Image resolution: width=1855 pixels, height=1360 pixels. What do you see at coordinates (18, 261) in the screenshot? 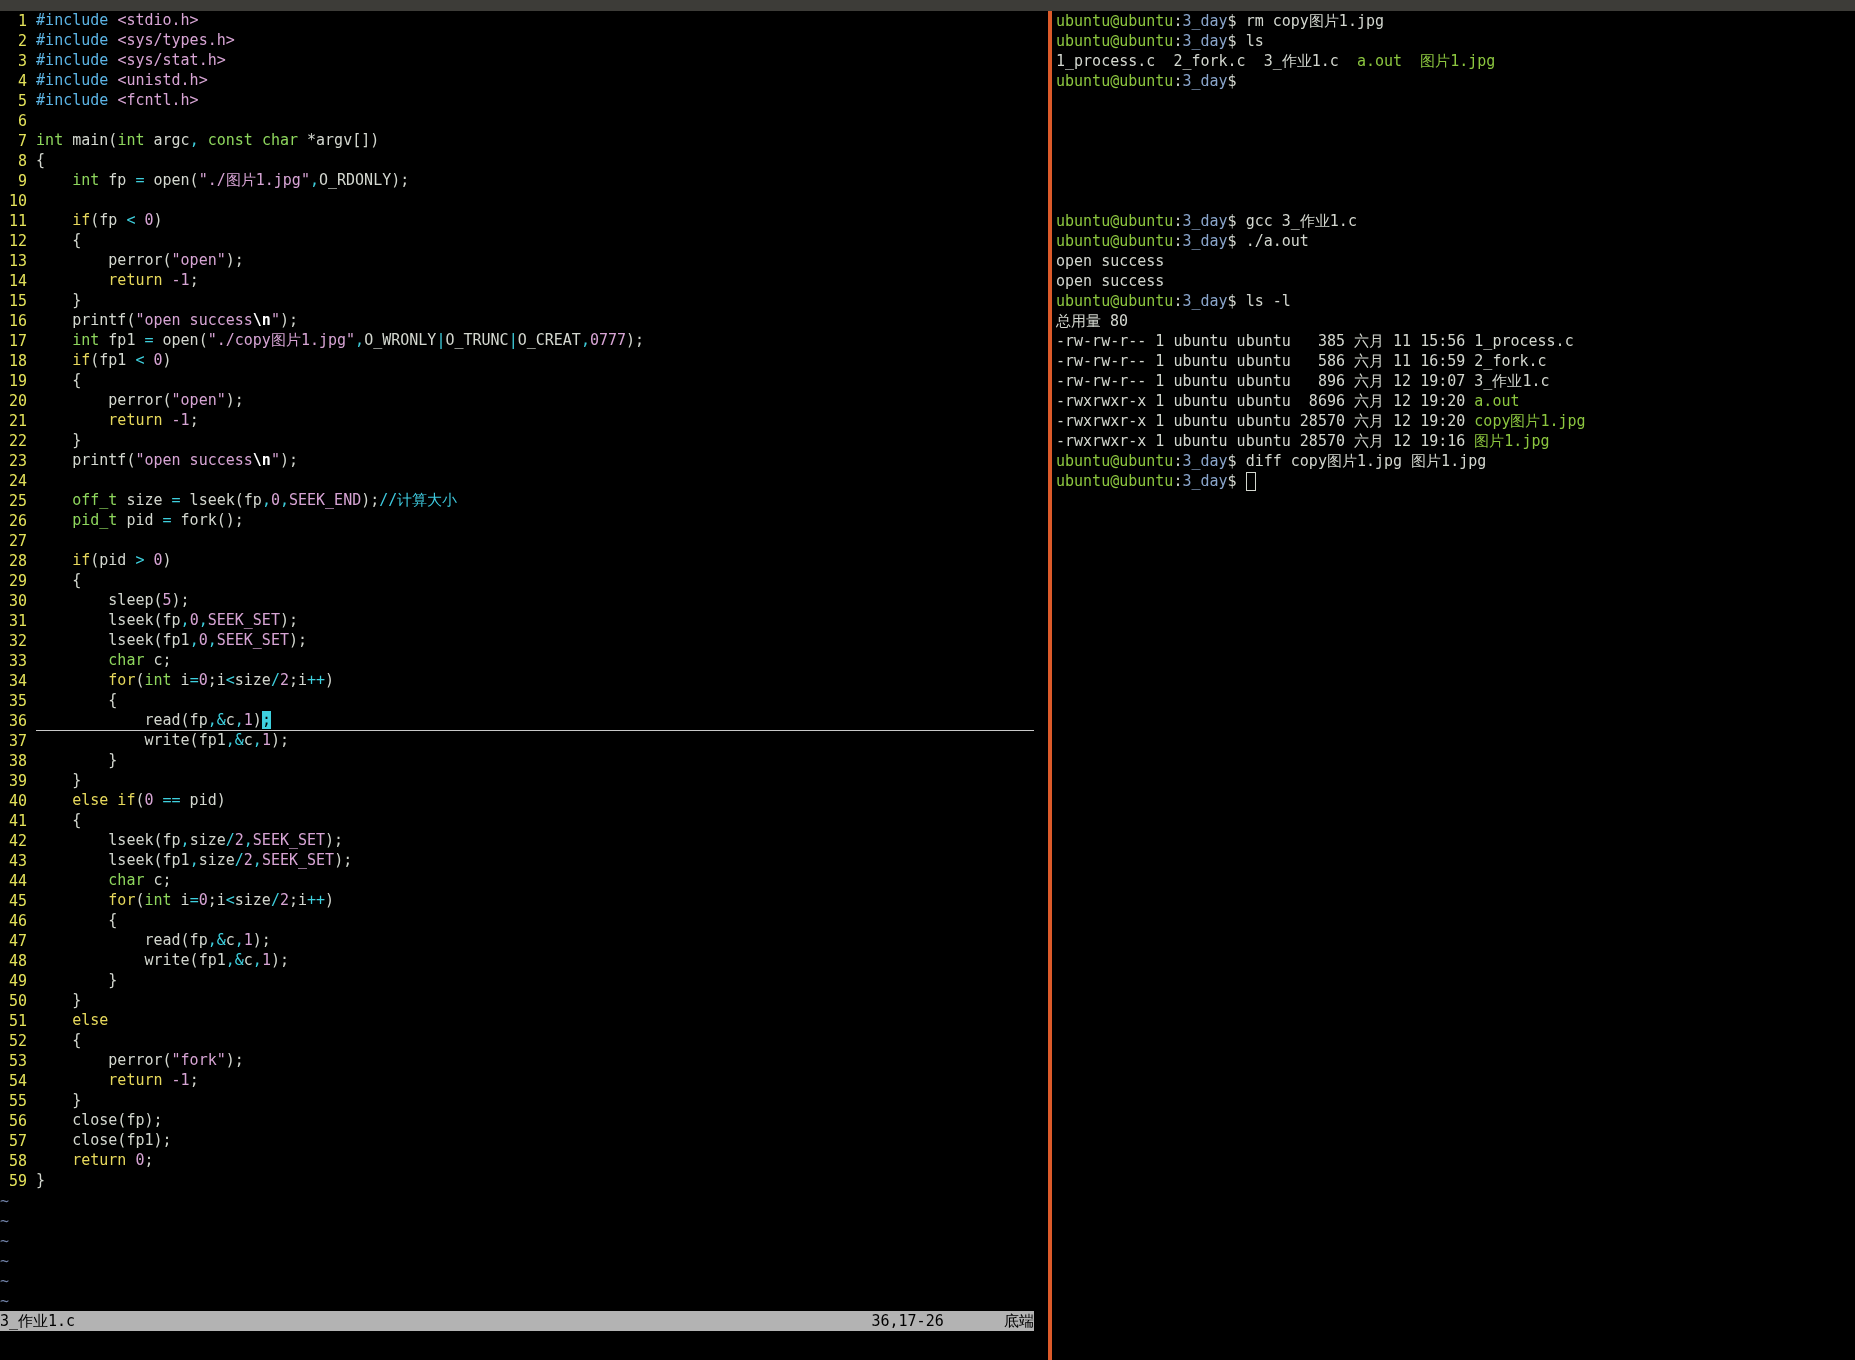
I see `line-number: 13` at bounding box center [18, 261].